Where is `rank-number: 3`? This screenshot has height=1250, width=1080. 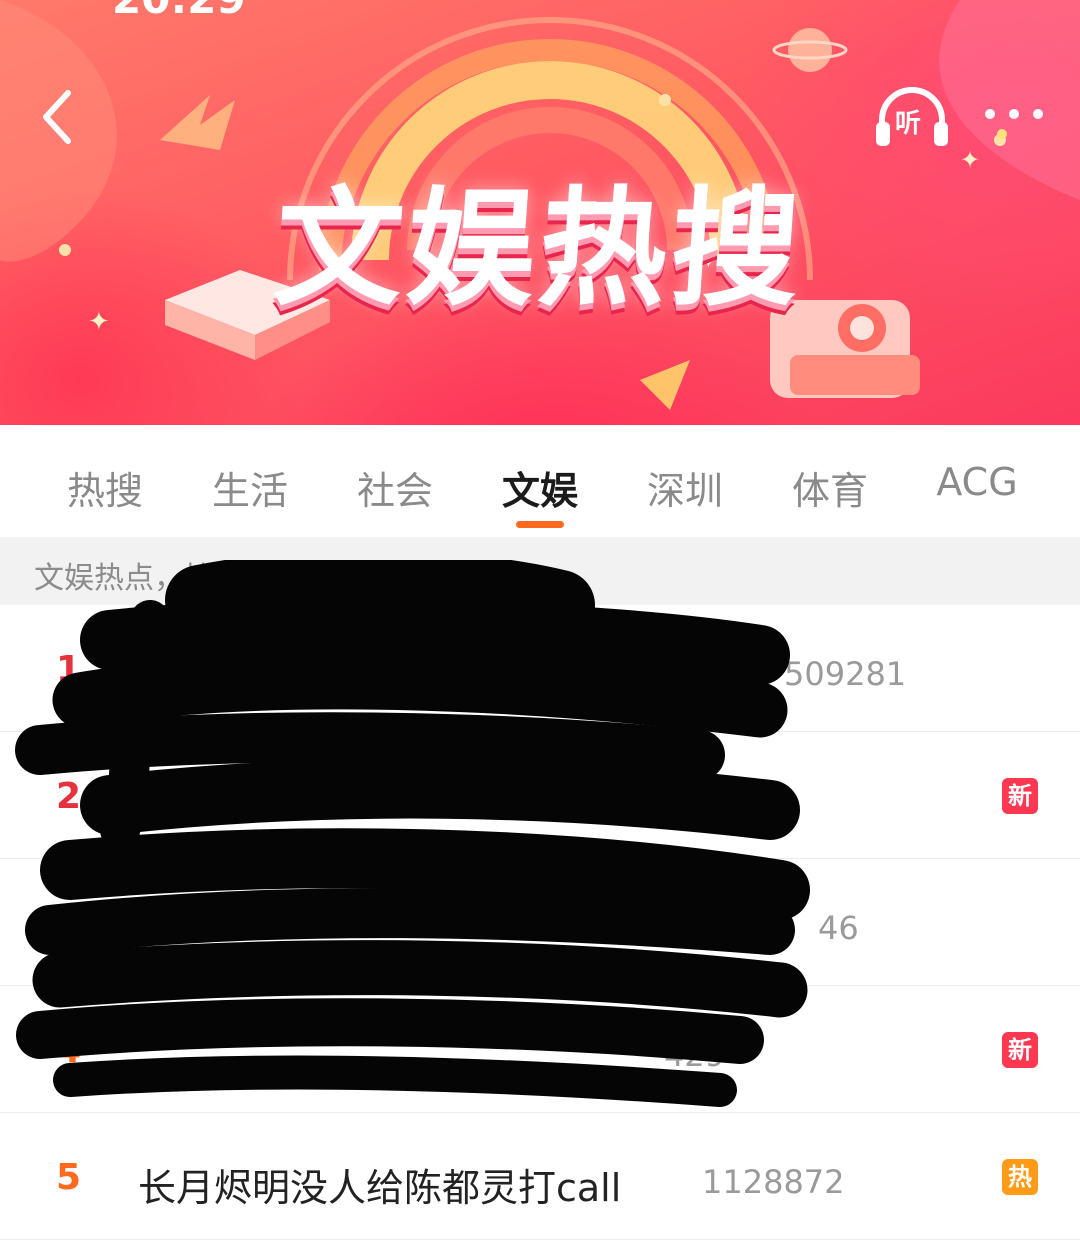 rank-number: 3 is located at coordinates (69, 923).